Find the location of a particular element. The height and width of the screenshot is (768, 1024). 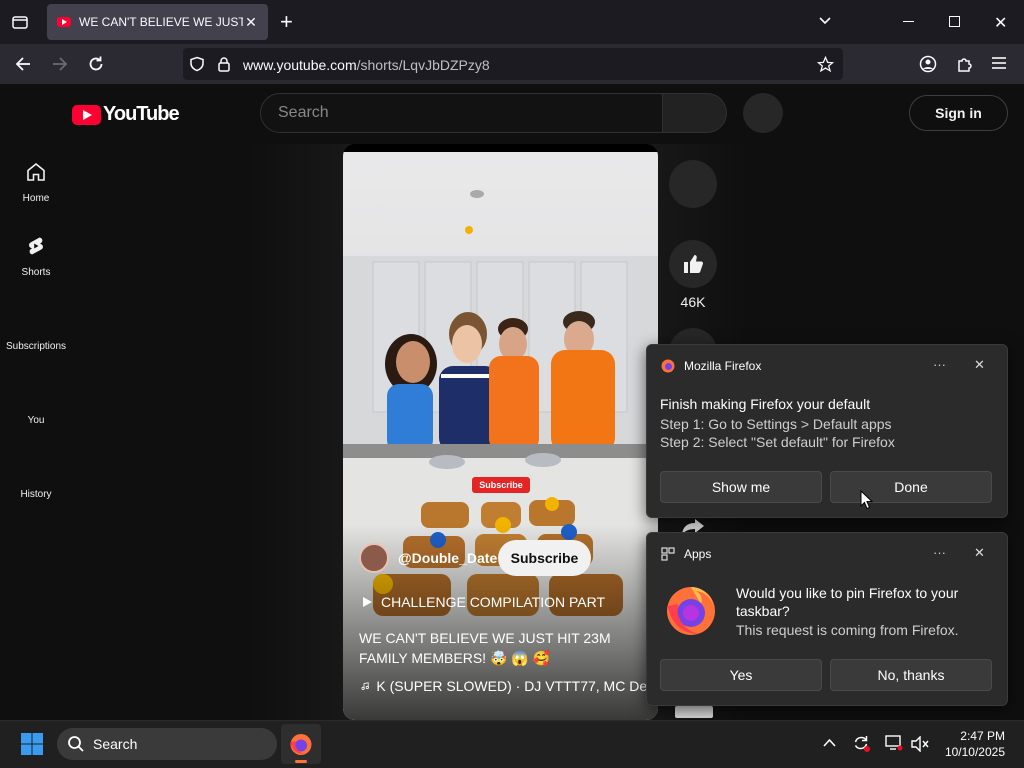

lock-icon is located at coordinates (224, 64).